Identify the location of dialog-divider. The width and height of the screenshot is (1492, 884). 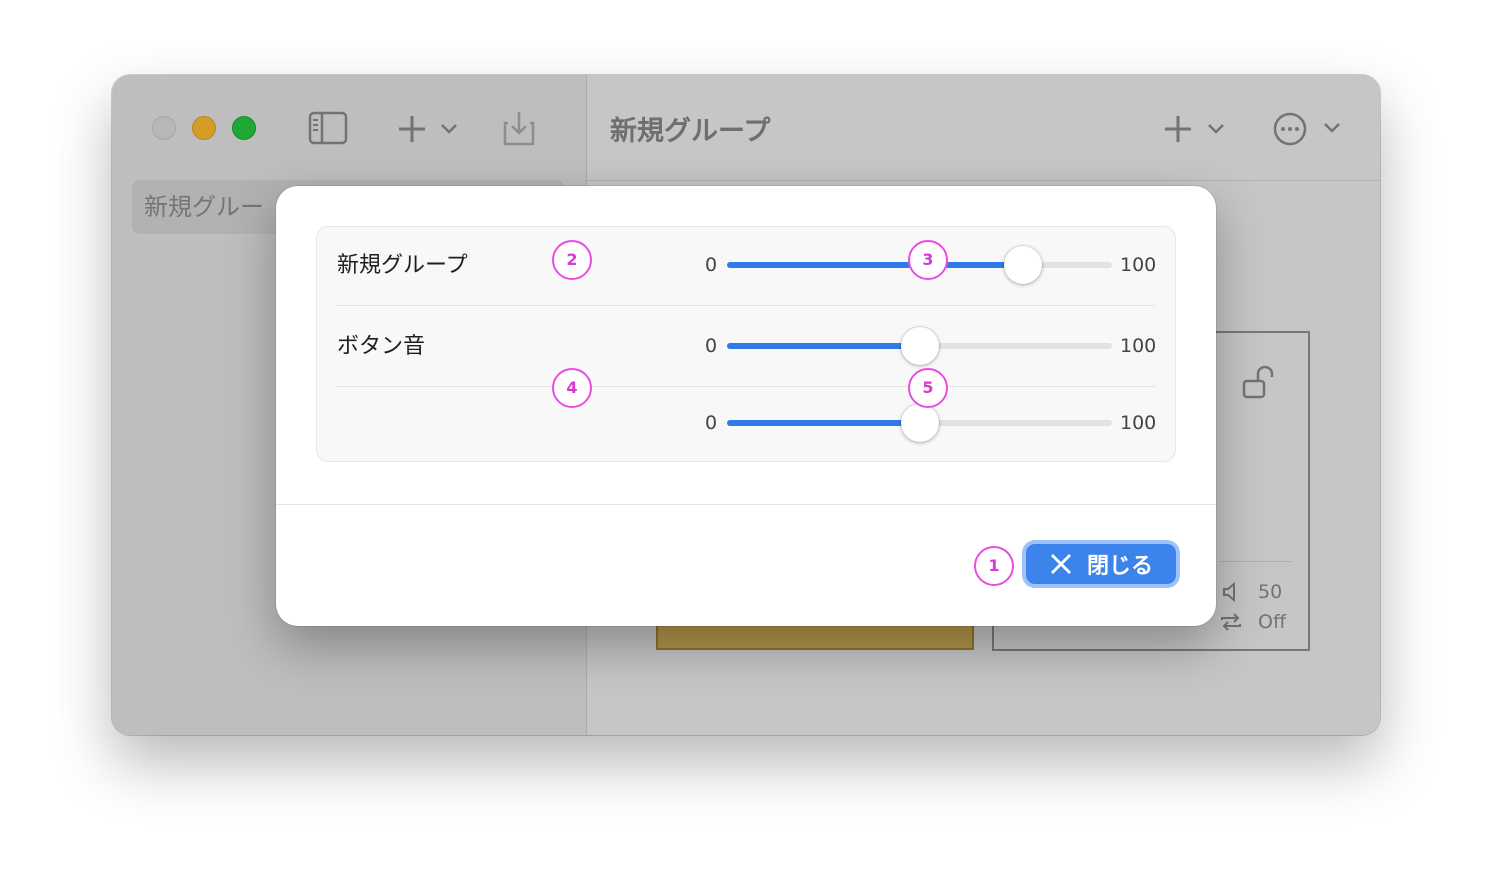
(746, 504).